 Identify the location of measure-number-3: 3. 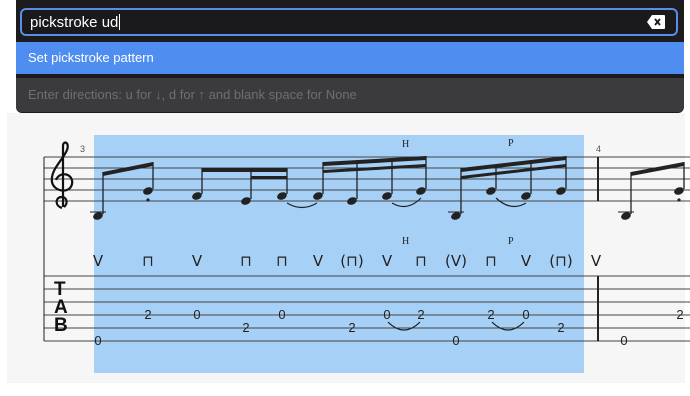
(82, 149).